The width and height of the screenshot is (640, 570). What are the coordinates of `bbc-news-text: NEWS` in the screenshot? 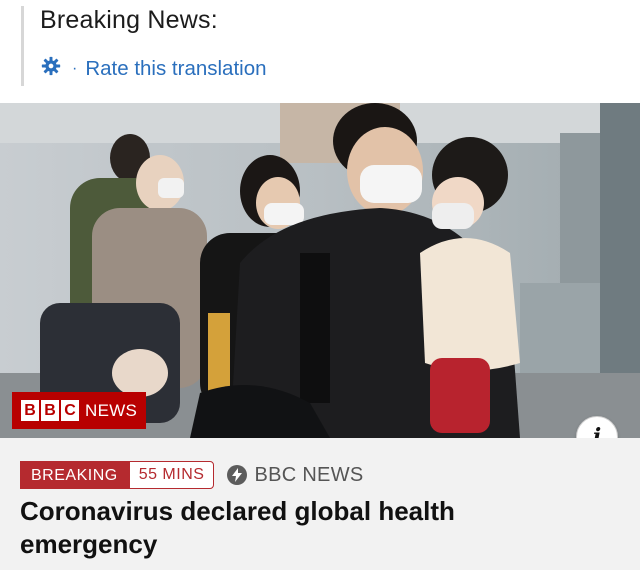 It's located at (111, 410).